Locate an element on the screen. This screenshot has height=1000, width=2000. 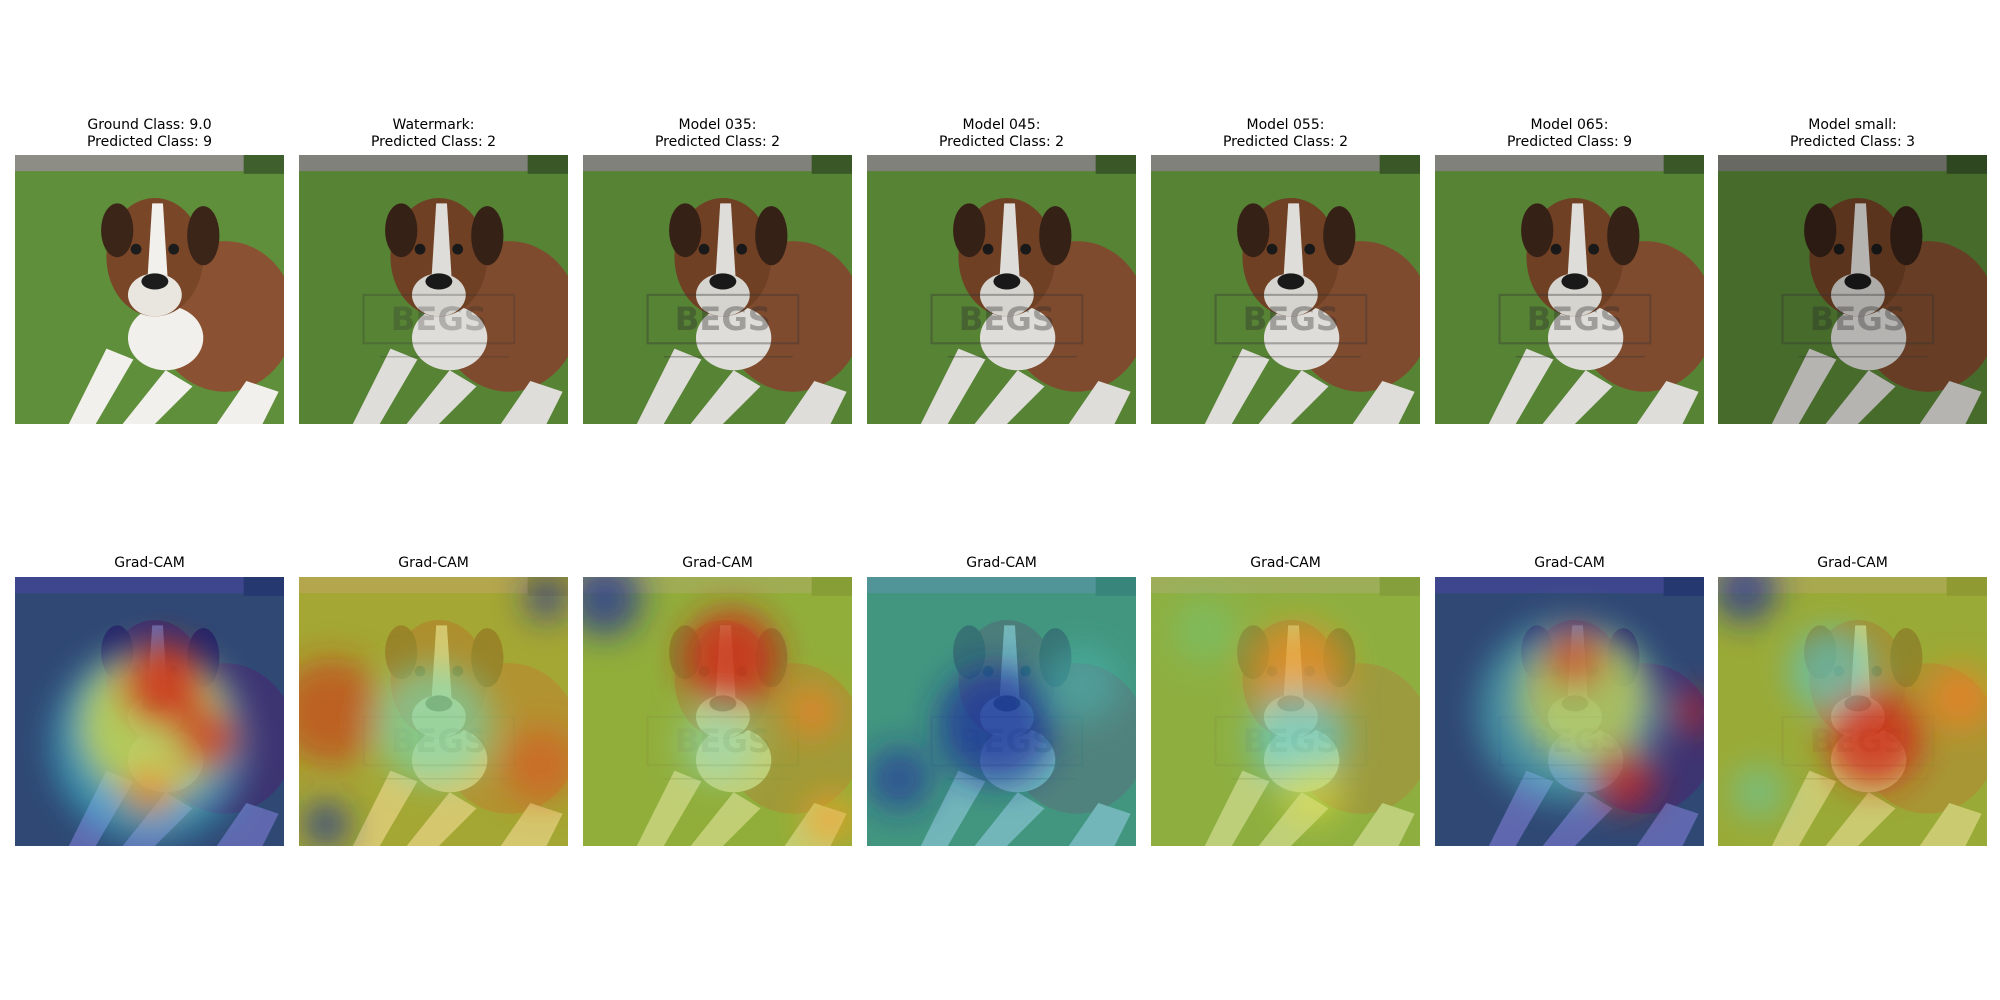
panel-title: Model 055: Predicted Class: 2 is located at coordinates (1285, 134).